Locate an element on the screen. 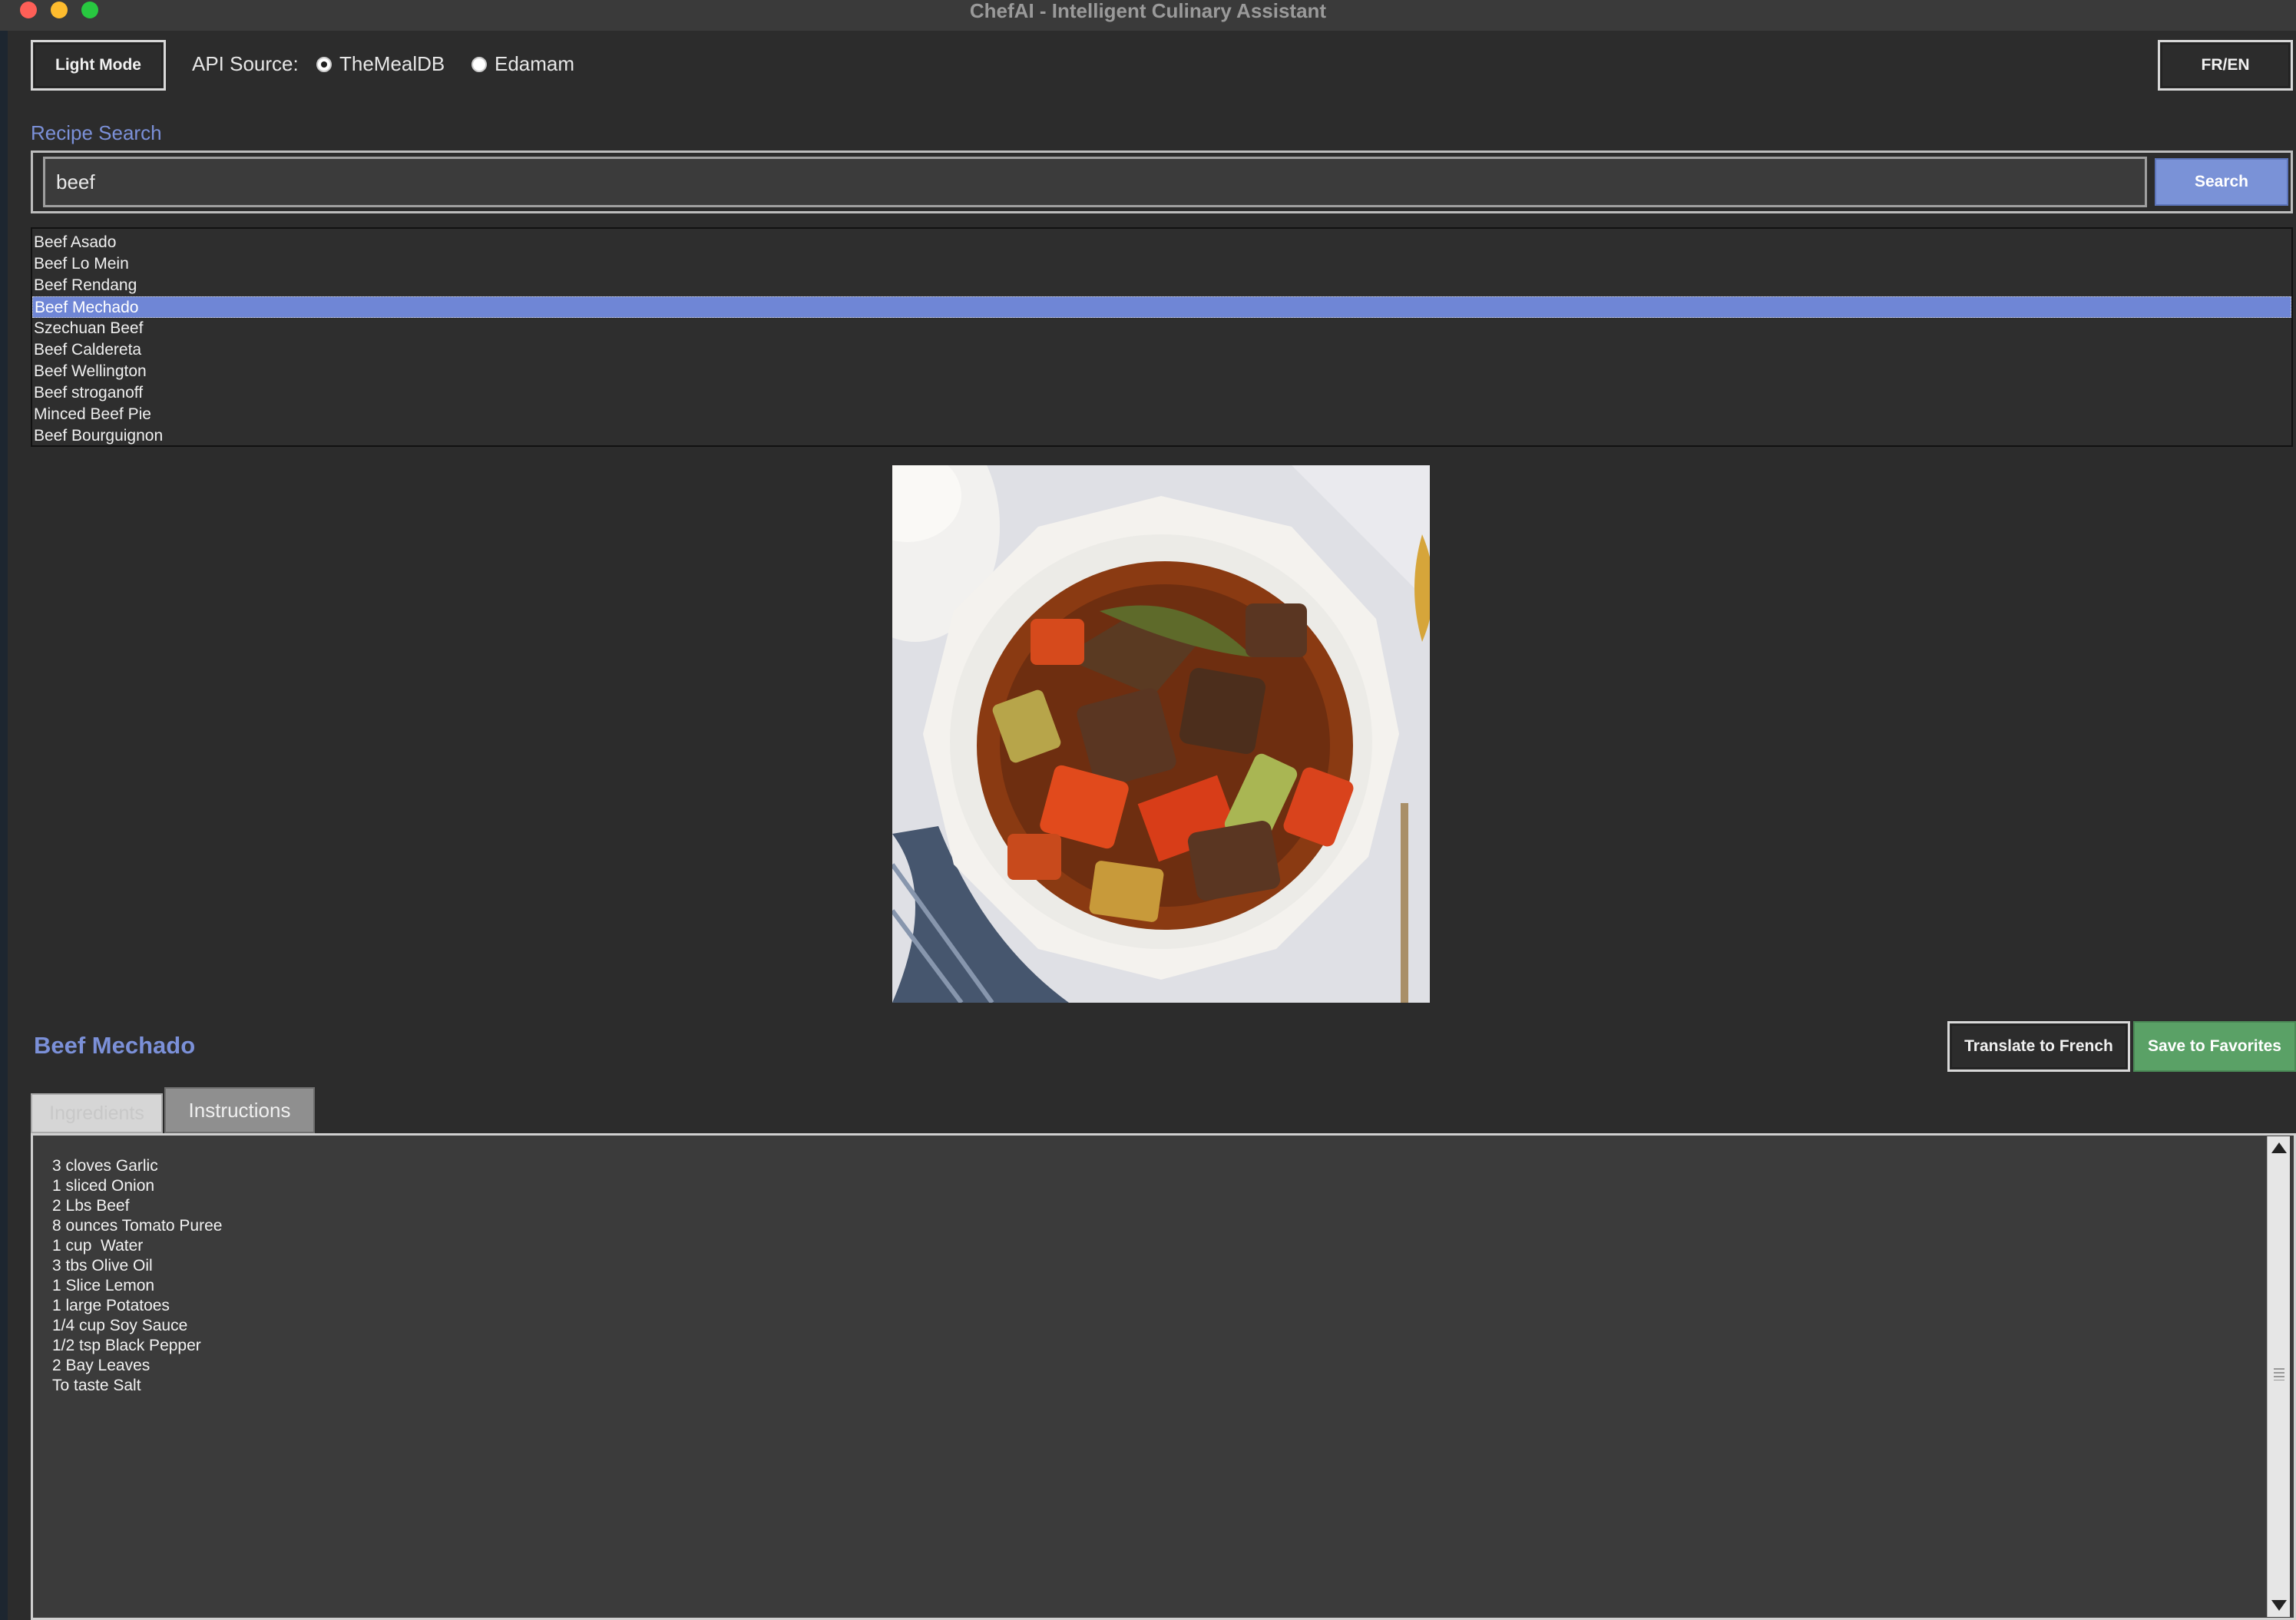  translate-to-french-button: Translate to French is located at coordinates (2039, 1047).